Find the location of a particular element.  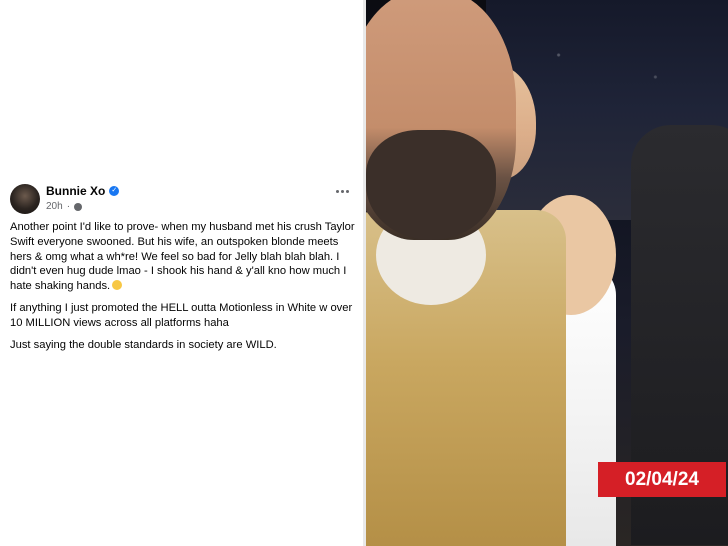

author-row: Bunnie Xo ✓ is located at coordinates (83, 191).